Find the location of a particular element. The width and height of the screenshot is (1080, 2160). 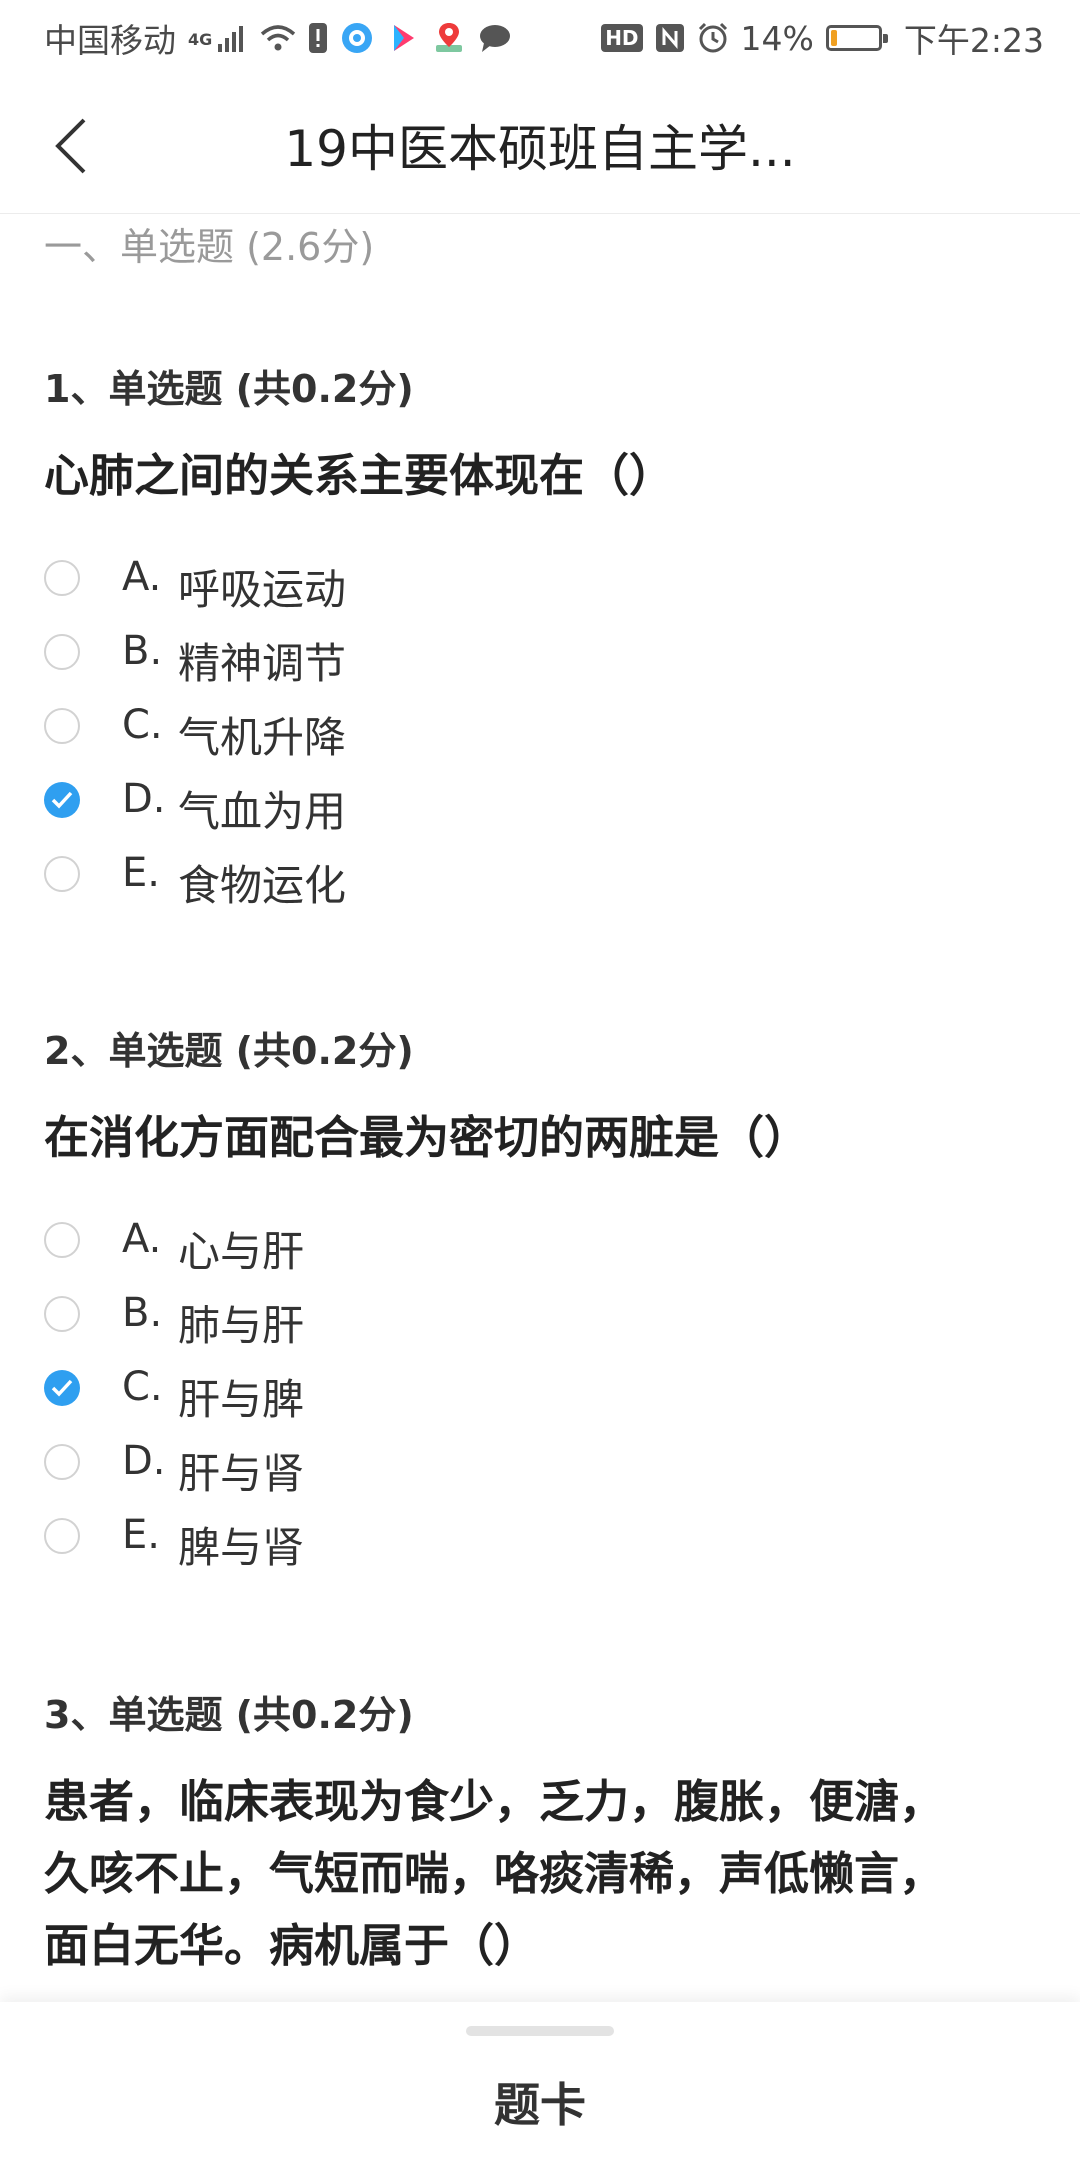

option-e: E. 脾与肾 is located at coordinates (540, 1536).